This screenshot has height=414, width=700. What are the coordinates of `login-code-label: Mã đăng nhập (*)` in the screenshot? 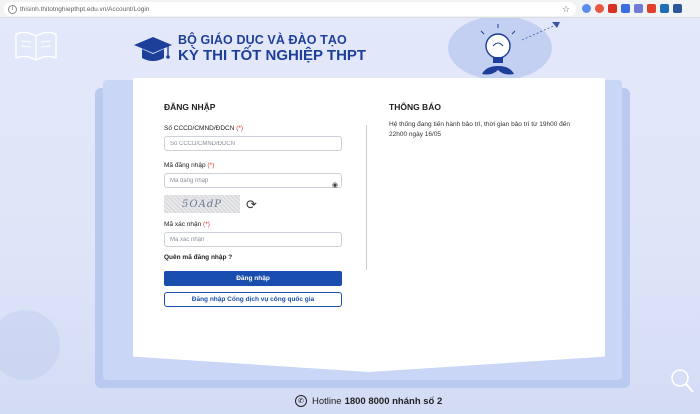 It's located at (253, 165).